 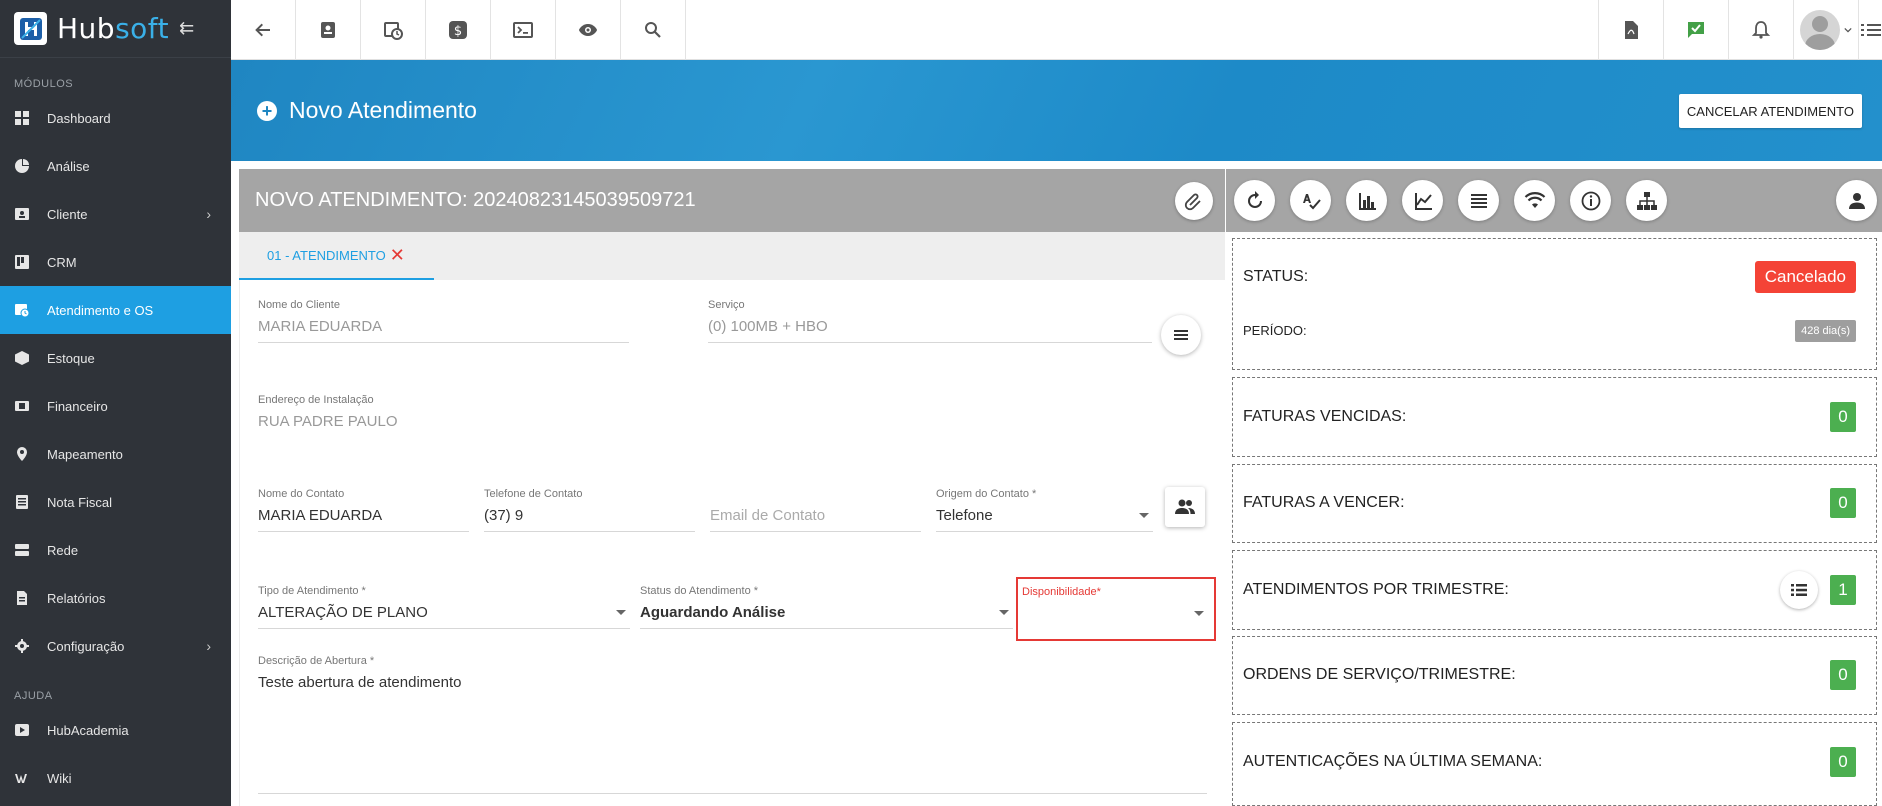 What do you see at coordinates (383, 110) in the screenshot?
I see `page-title-text: Novo Atendimento` at bounding box center [383, 110].